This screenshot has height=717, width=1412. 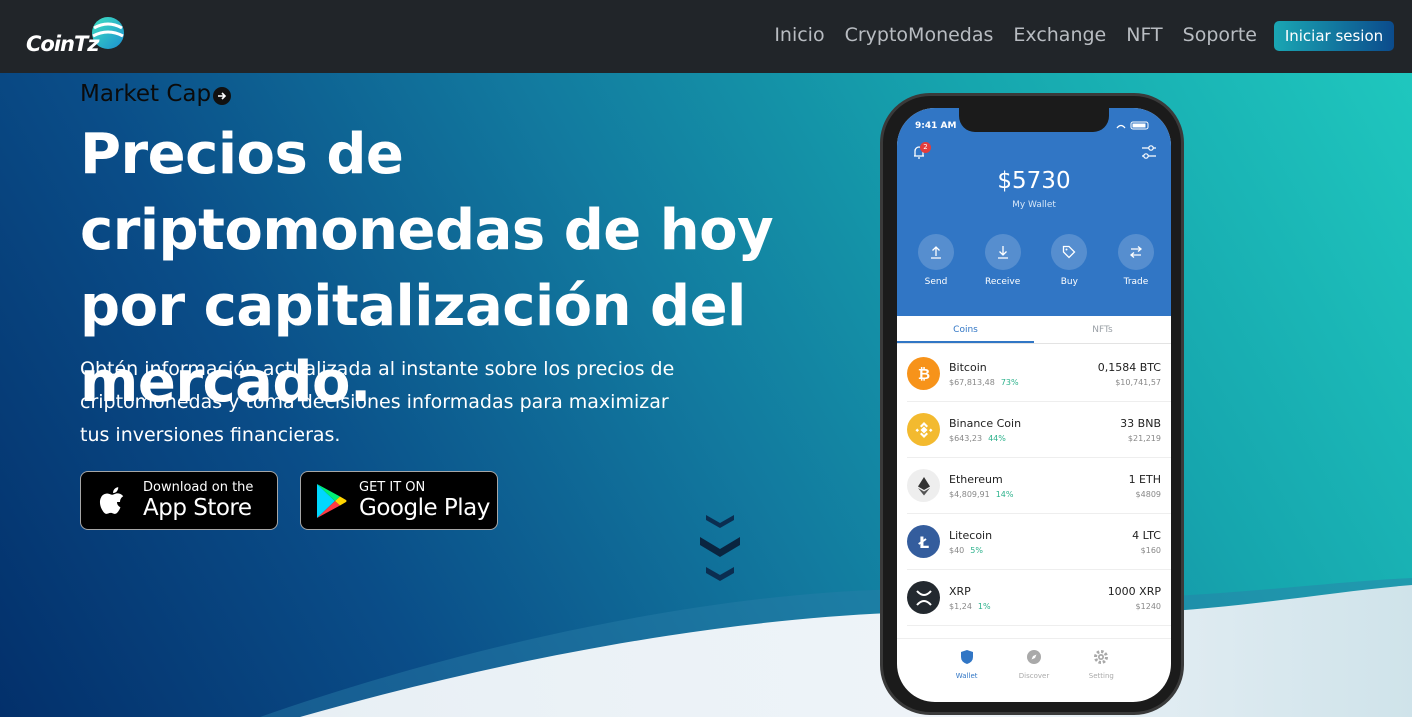 I want to click on litecoin-icon: Ł, so click(x=923, y=541).